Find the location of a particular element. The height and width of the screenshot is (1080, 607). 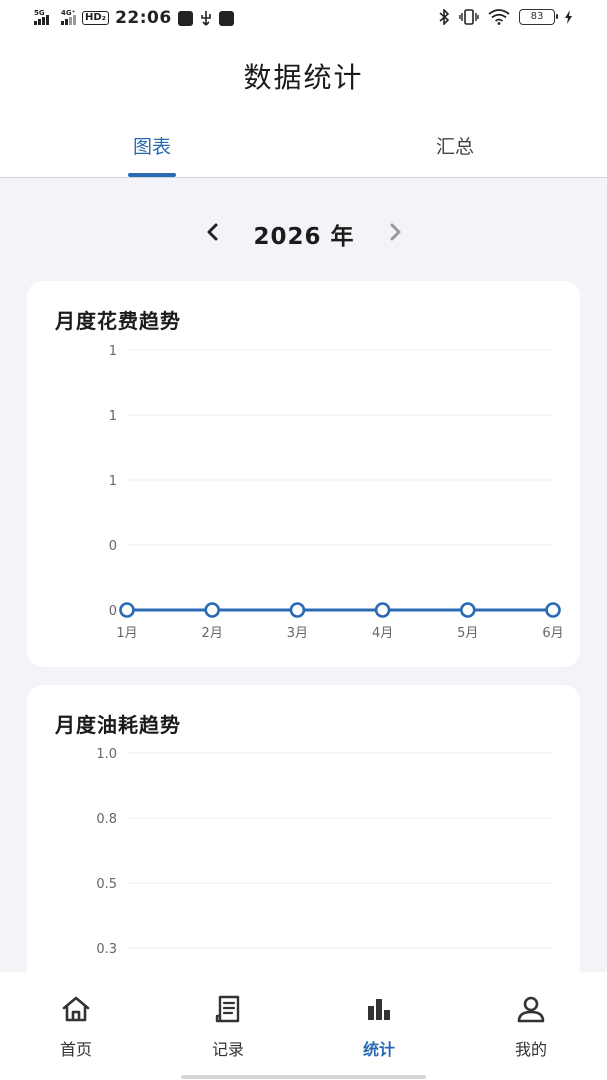

nav-stats: 统计 is located at coordinates (379, 1027).